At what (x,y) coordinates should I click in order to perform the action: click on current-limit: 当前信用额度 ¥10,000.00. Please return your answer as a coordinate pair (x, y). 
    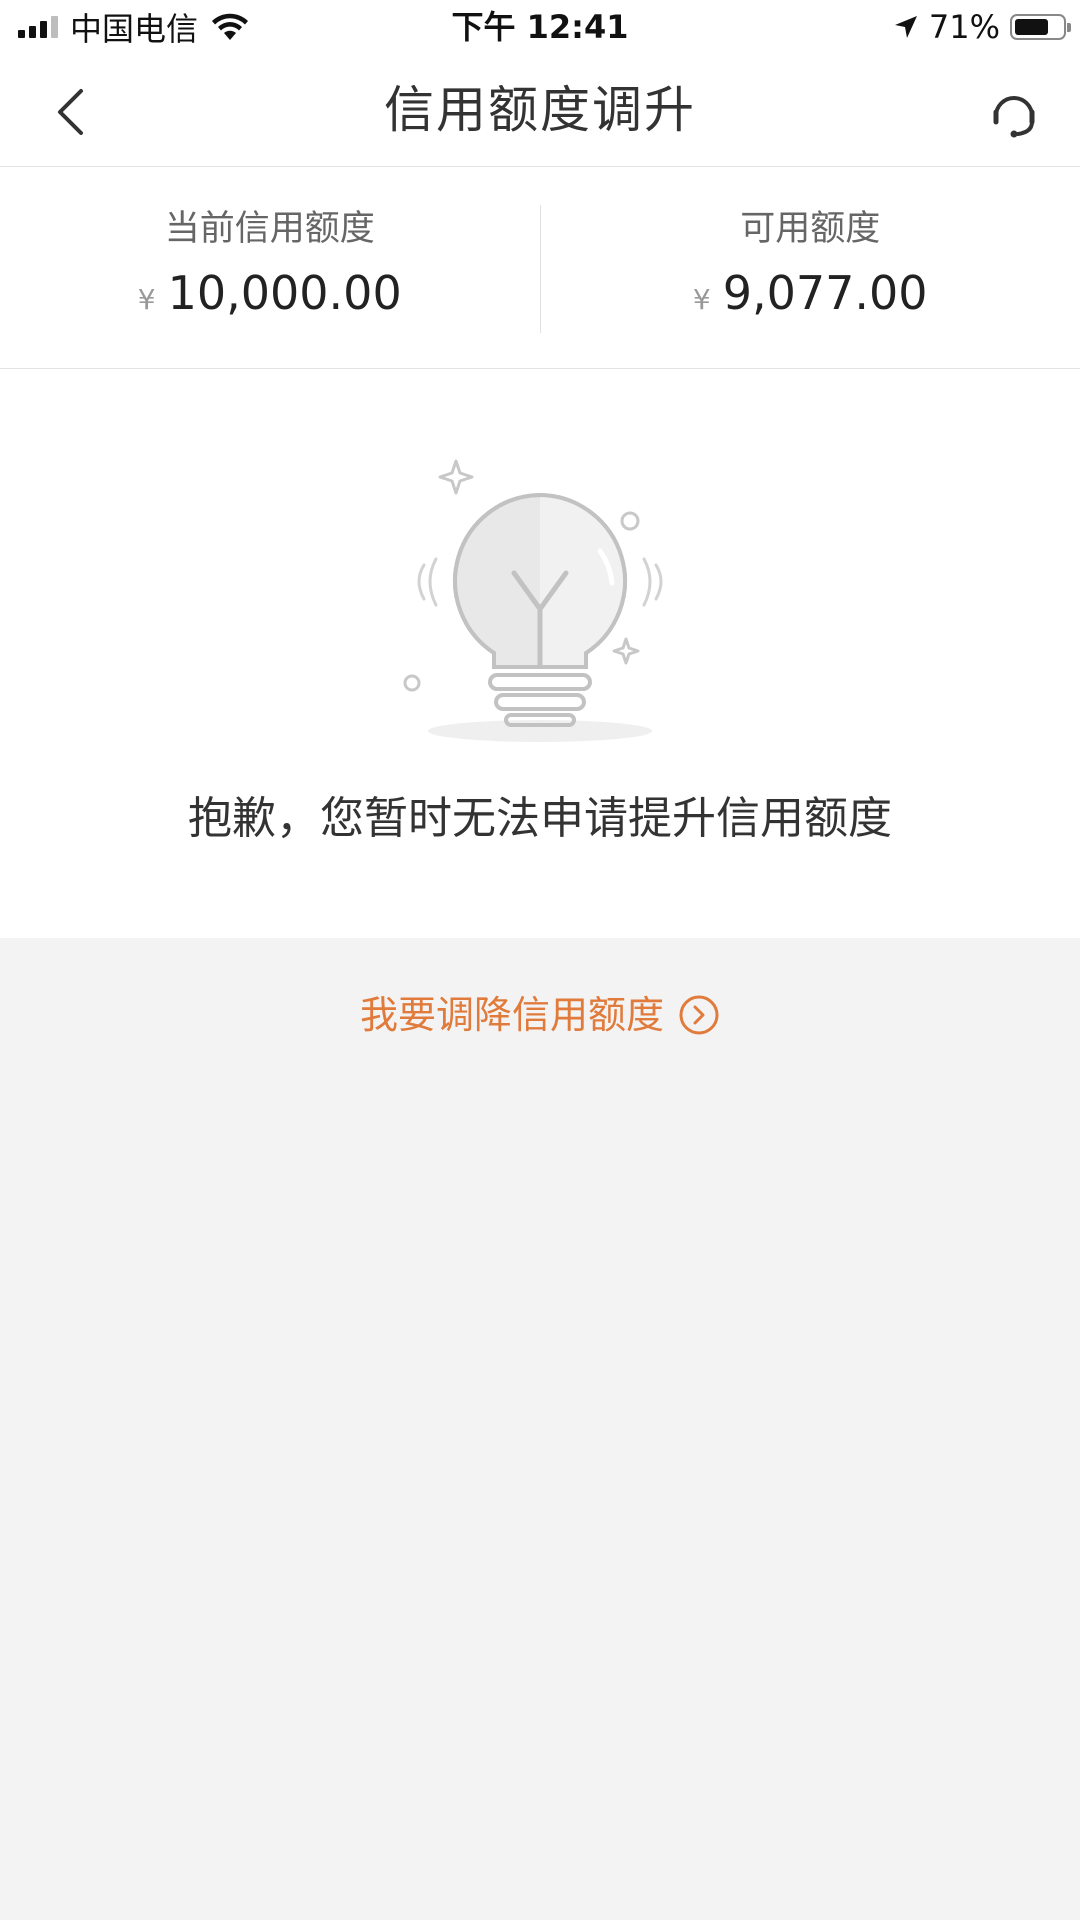
    Looking at the image, I should click on (270, 267).